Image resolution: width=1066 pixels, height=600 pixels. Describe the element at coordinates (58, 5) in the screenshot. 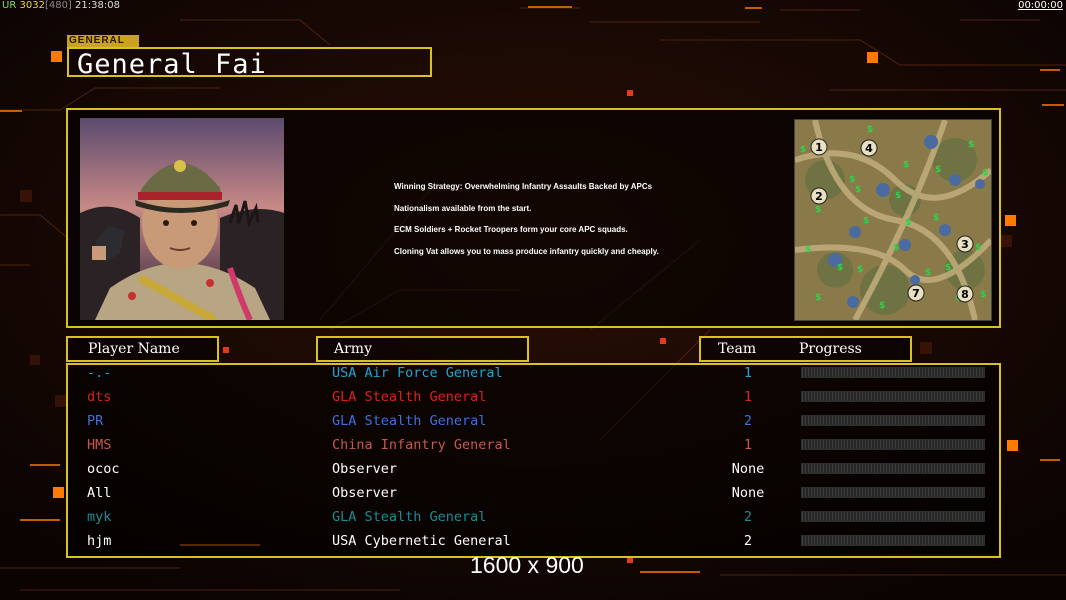

I see `fps-limit: [480]` at that location.